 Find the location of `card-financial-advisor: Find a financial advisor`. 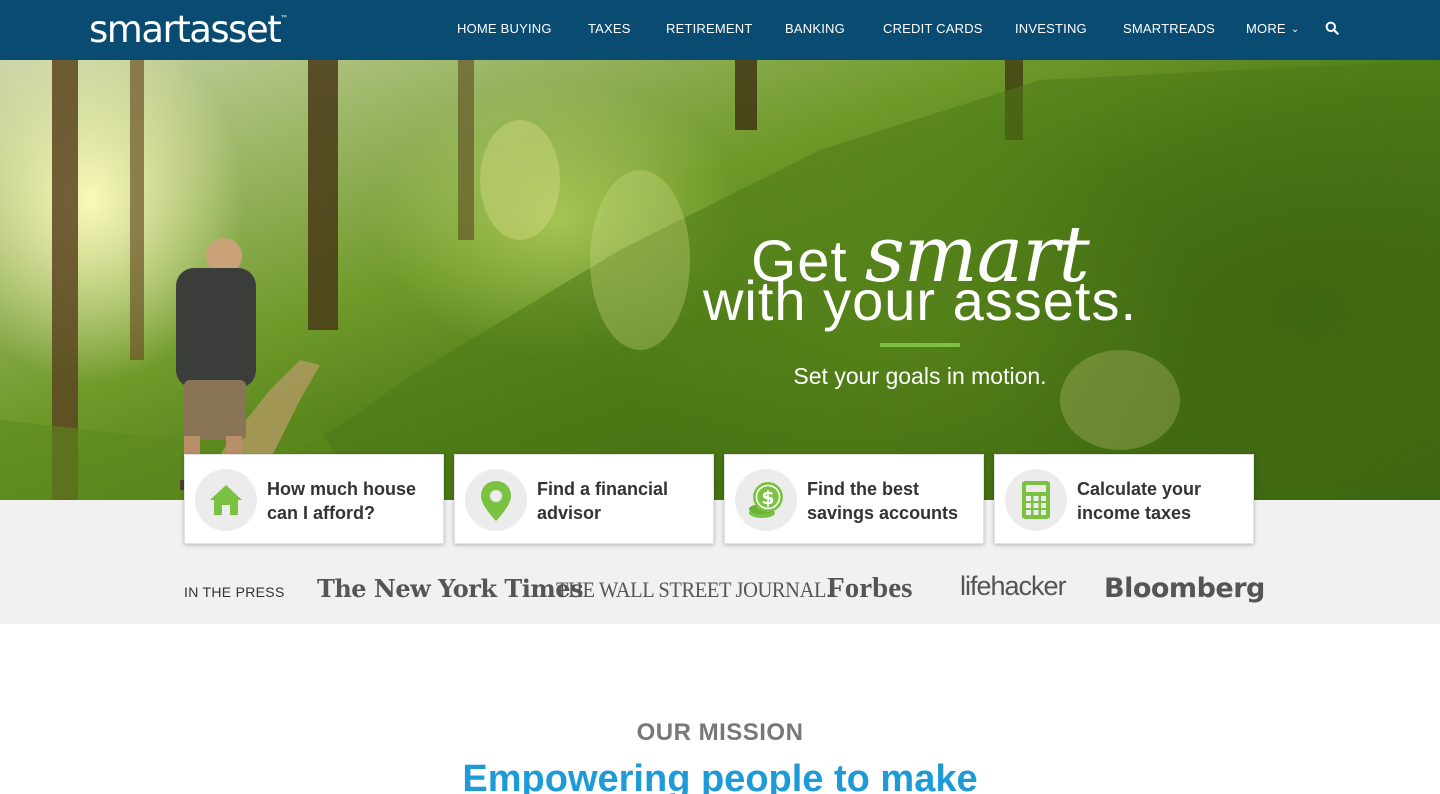

card-financial-advisor: Find a financial advisor is located at coordinates (584, 499).